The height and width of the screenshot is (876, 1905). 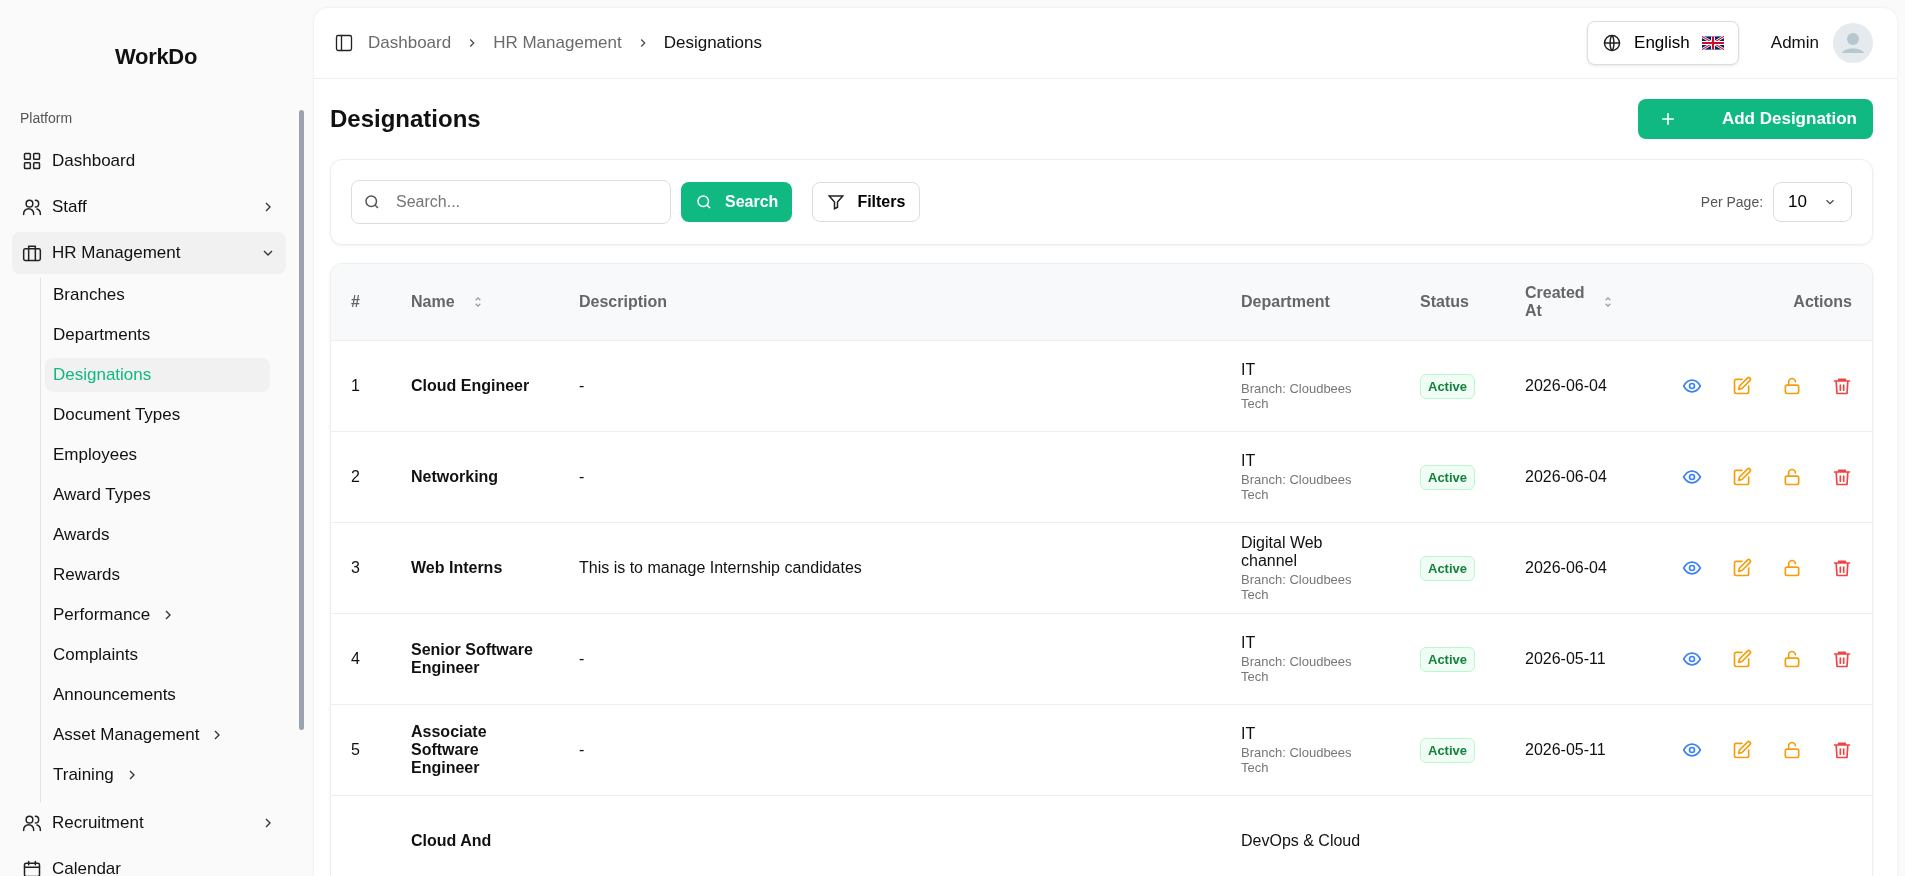 What do you see at coordinates (1444, 302) in the screenshot?
I see `column-header: Status` at bounding box center [1444, 302].